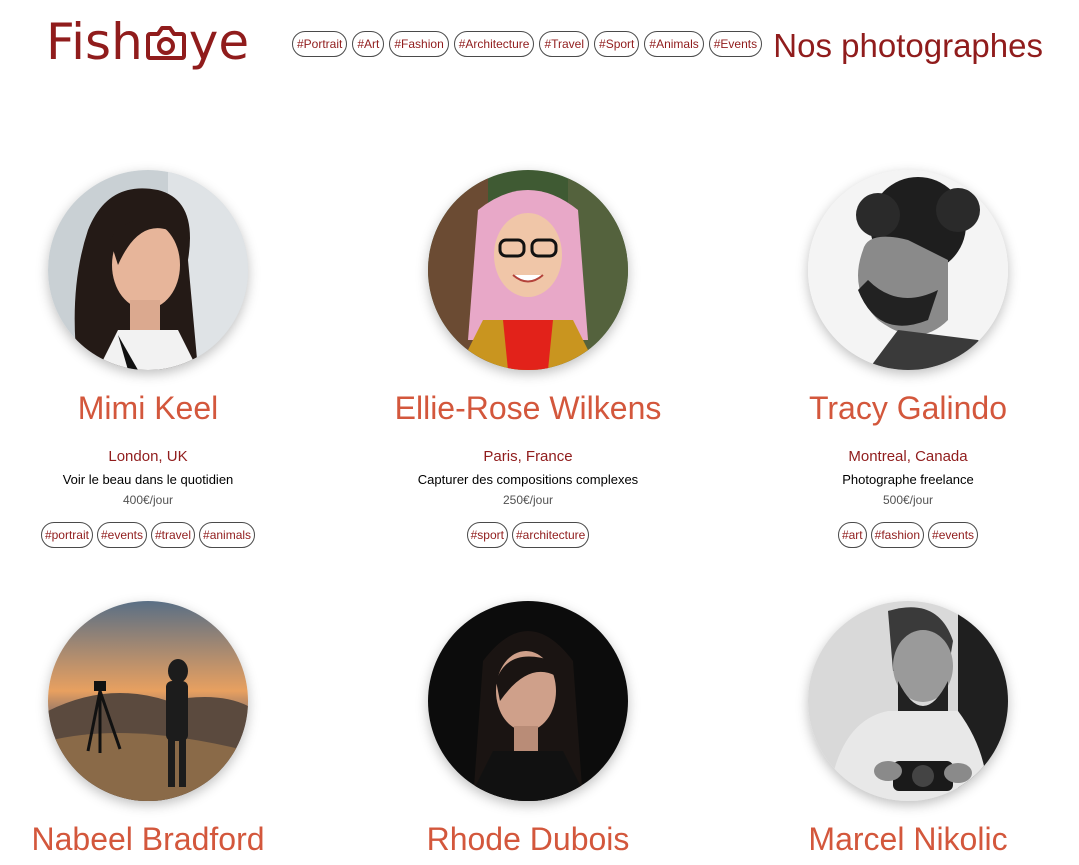 The height and width of the screenshot is (865, 1079). I want to click on photographer-tags: #art #fashion #events, so click(908, 535).